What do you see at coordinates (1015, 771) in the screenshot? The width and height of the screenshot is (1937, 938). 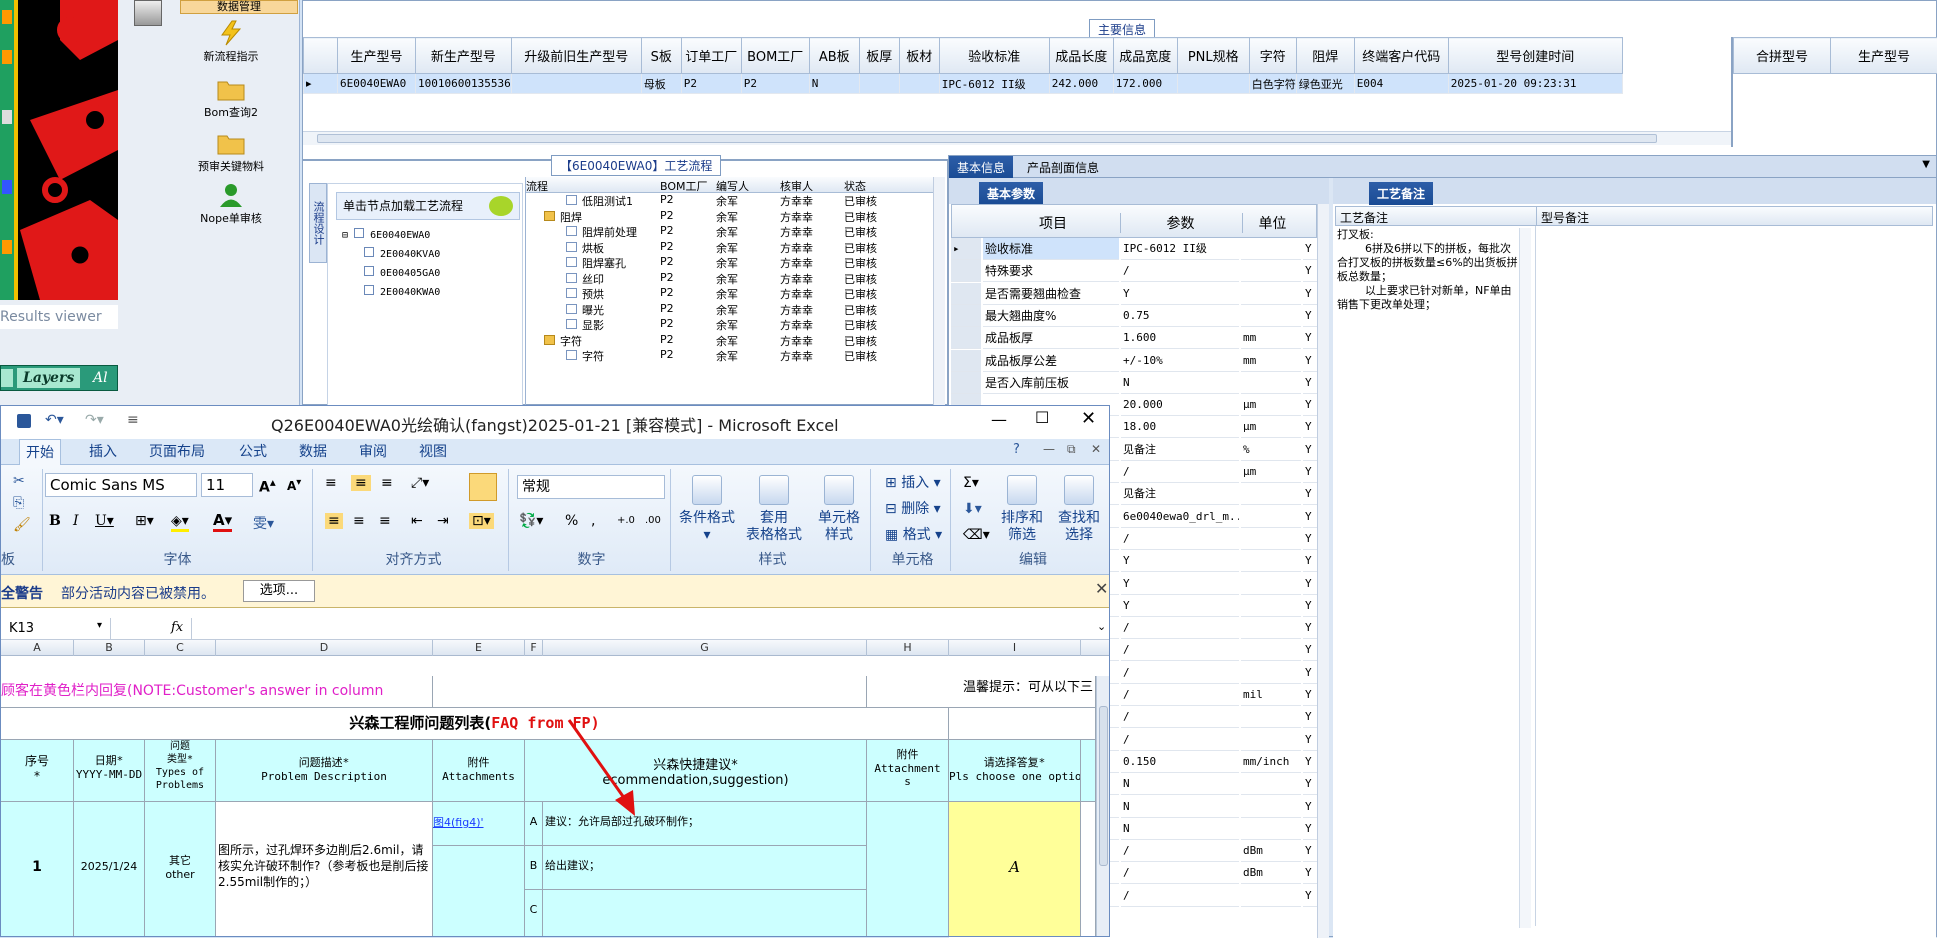 I see `header-choose: 请选择答复* Pls choose one option` at bounding box center [1015, 771].